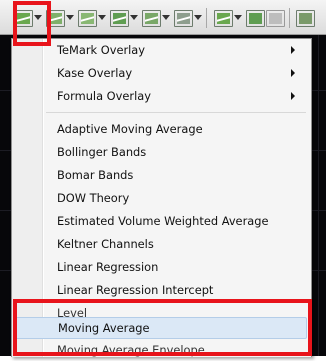 The height and width of the screenshot is (361, 326). What do you see at coordinates (162, 327) in the screenshot?
I see `annotation-highlight-menu-item` at bounding box center [162, 327].